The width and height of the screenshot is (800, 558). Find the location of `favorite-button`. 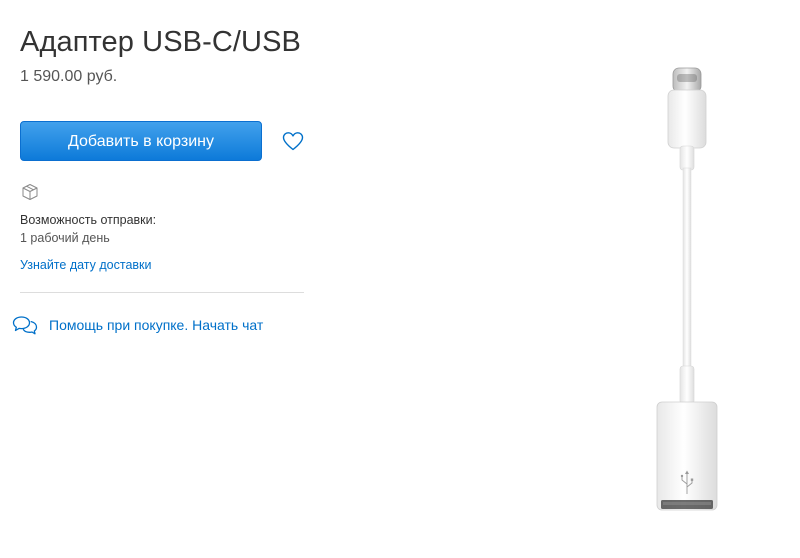

favorite-button is located at coordinates (293, 141).